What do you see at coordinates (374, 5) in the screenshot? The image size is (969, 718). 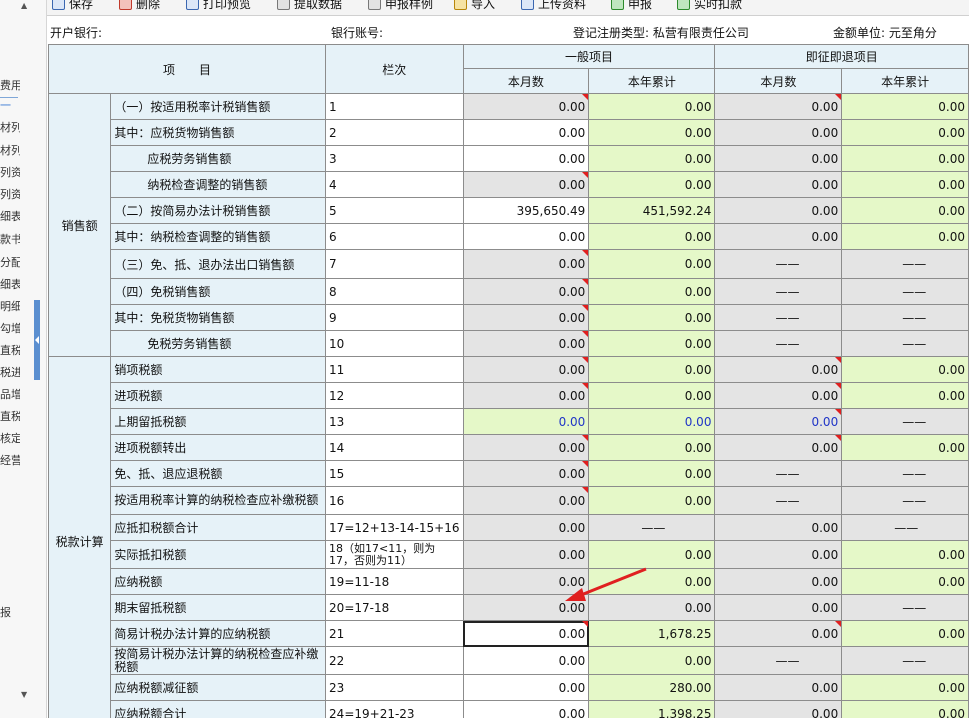 I see `document-icon` at bounding box center [374, 5].